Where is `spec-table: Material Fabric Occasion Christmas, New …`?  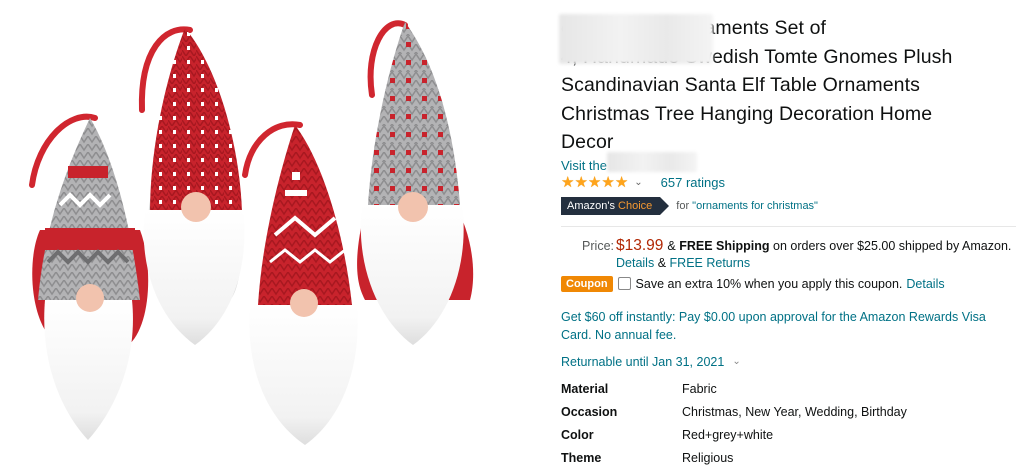 spec-table: Material Fabric Occasion Christmas, New … is located at coordinates (734, 421).